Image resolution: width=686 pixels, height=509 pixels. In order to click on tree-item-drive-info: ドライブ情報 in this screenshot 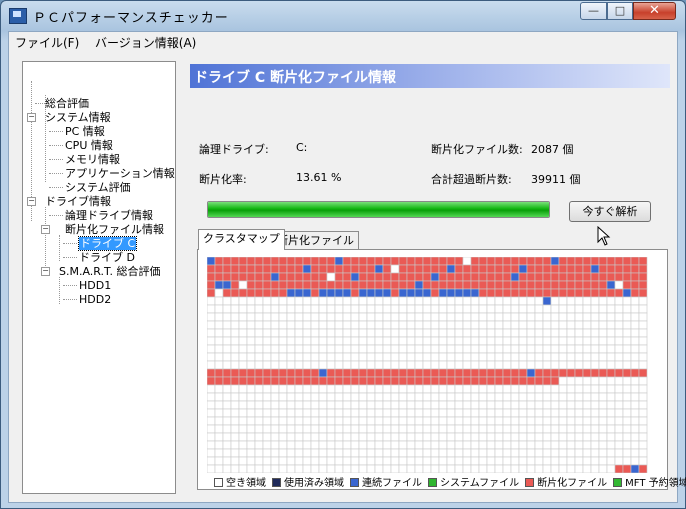, I will do `click(78, 201)`.